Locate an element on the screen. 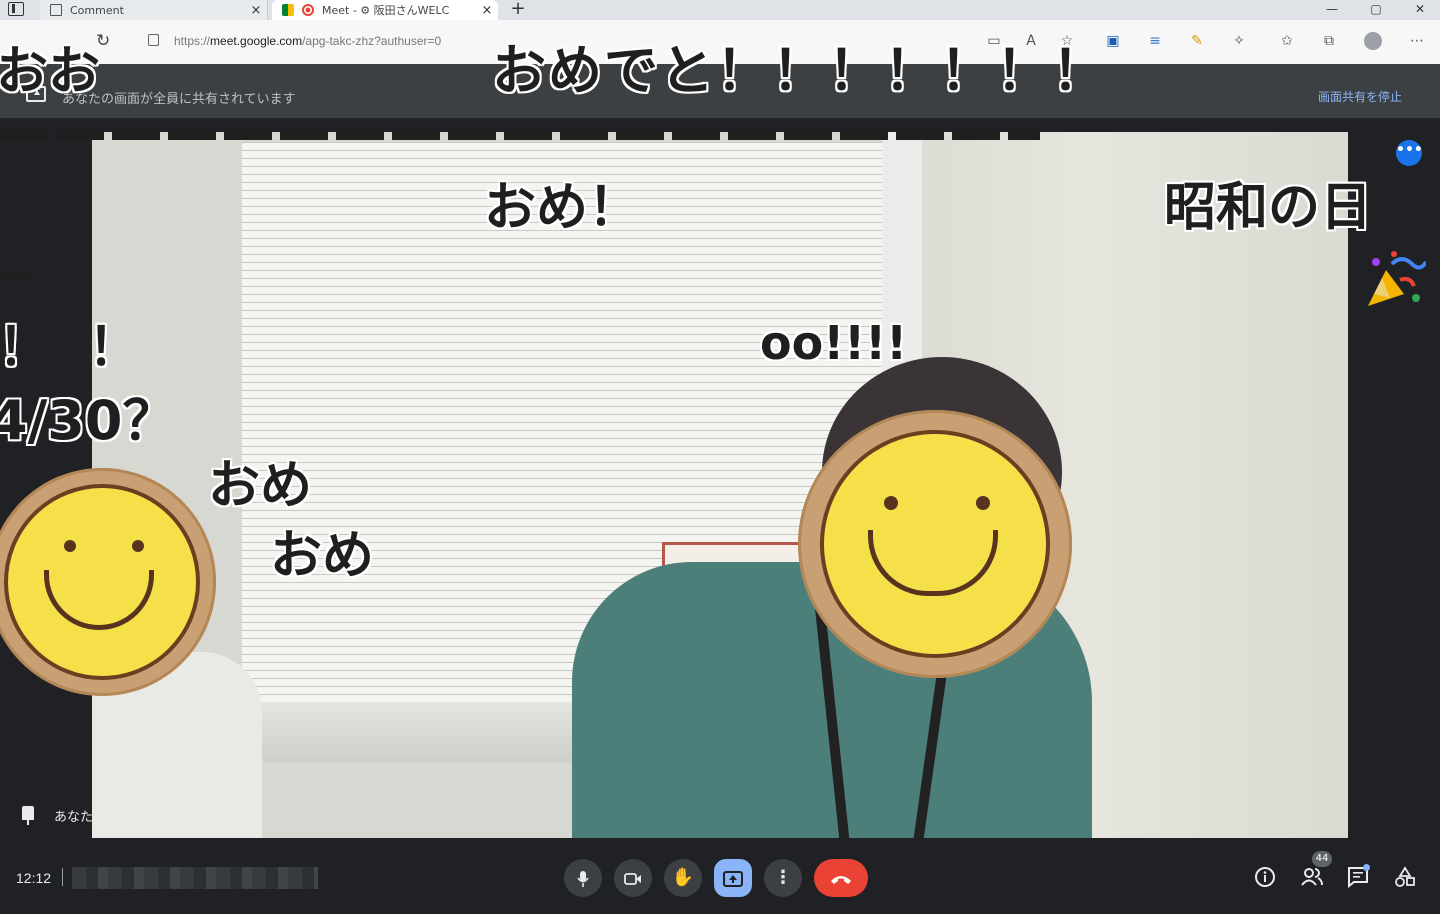 Image resolution: width=1440 pixels, height=914 pixels. activities-button is located at coordinates (1405, 878).